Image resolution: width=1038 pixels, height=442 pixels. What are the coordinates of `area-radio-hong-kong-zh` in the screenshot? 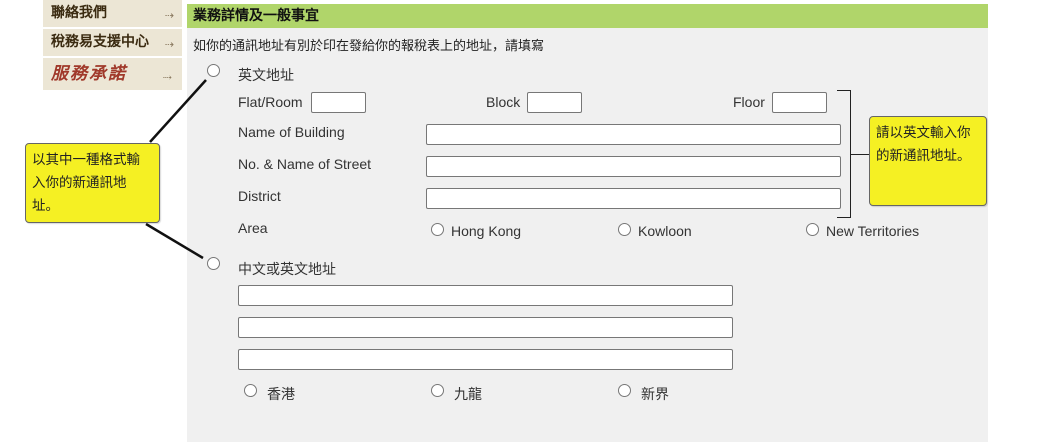 It's located at (250, 390).